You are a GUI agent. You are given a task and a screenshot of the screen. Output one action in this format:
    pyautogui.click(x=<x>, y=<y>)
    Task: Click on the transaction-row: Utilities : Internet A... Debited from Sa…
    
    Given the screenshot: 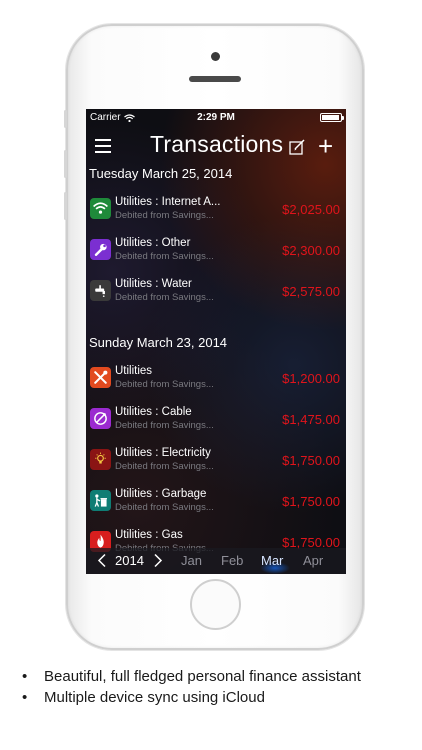 What is the action you would take?
    pyautogui.click(x=216, y=209)
    